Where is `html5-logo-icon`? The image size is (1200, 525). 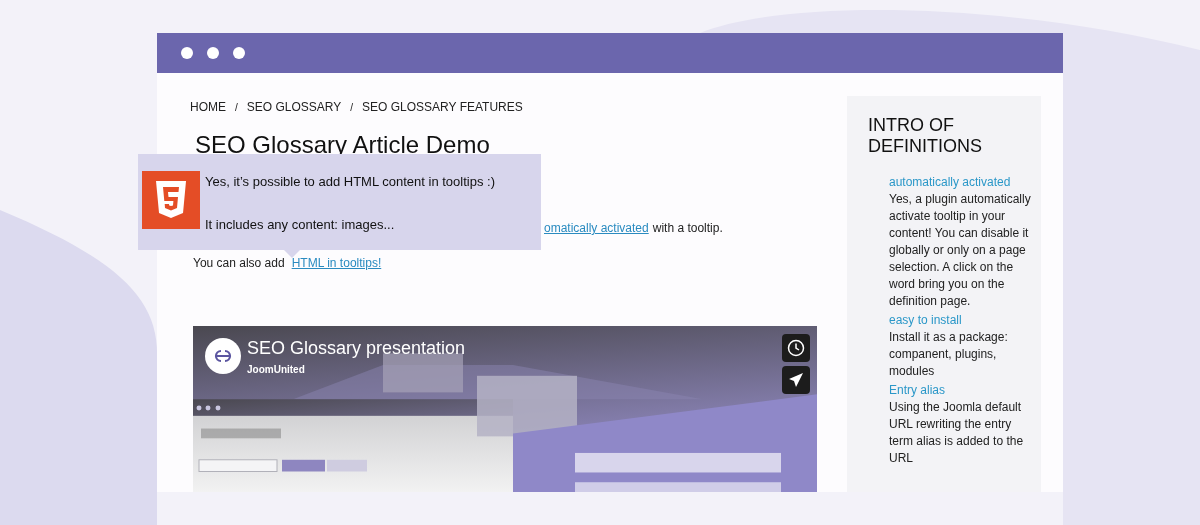
html5-logo-icon is located at coordinates (171, 200).